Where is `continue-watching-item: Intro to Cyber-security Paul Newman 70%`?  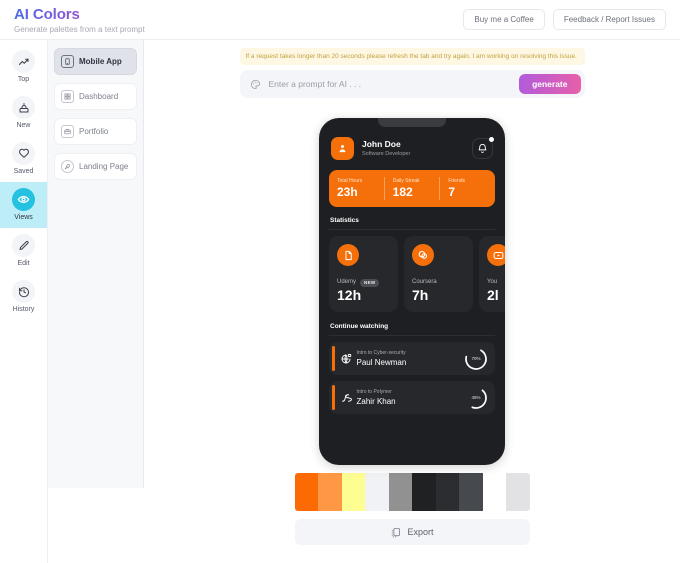 continue-watching-item: Intro to Cyber-security Paul Newman 70% is located at coordinates (412, 358).